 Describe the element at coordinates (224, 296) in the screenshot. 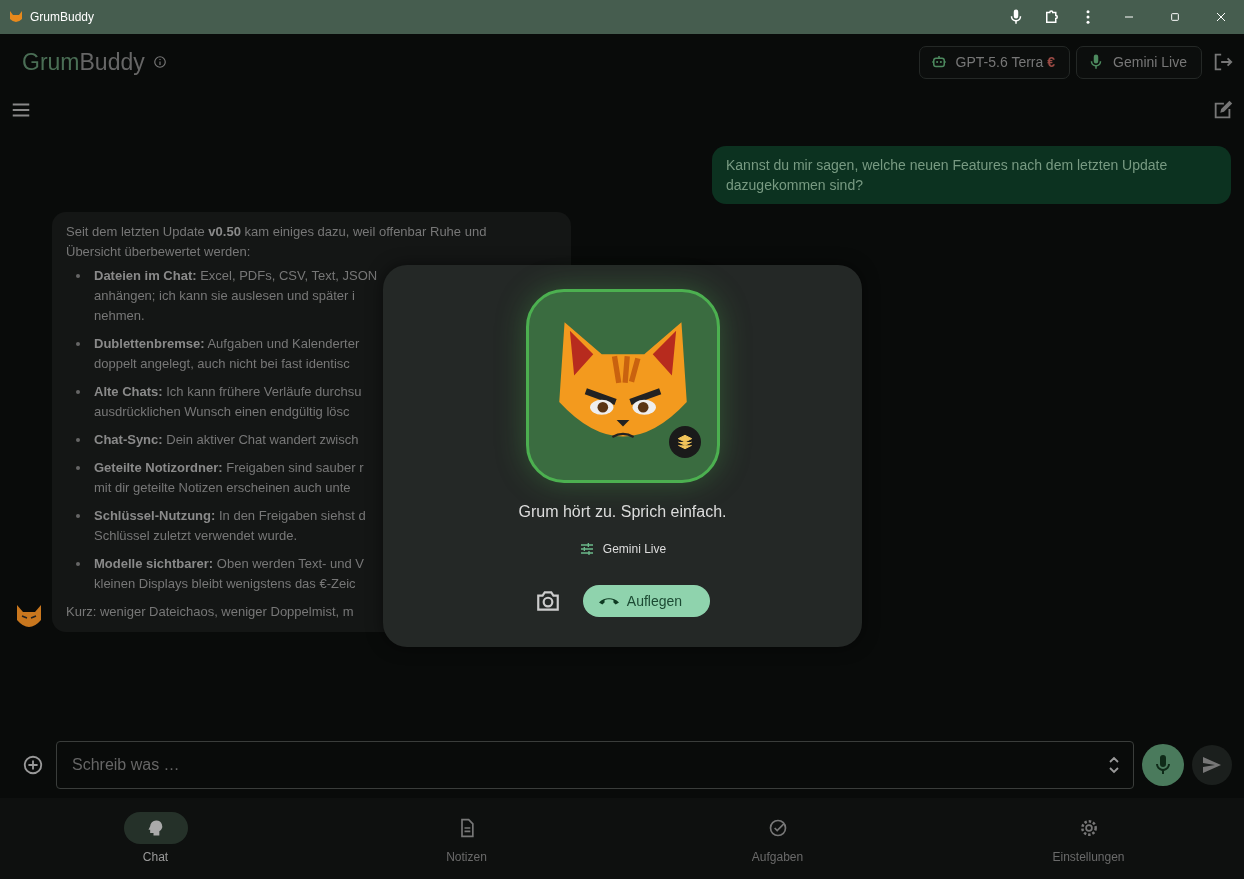

I see `list-item-text: anhängen; ich kann sie auslesen und später i` at that location.